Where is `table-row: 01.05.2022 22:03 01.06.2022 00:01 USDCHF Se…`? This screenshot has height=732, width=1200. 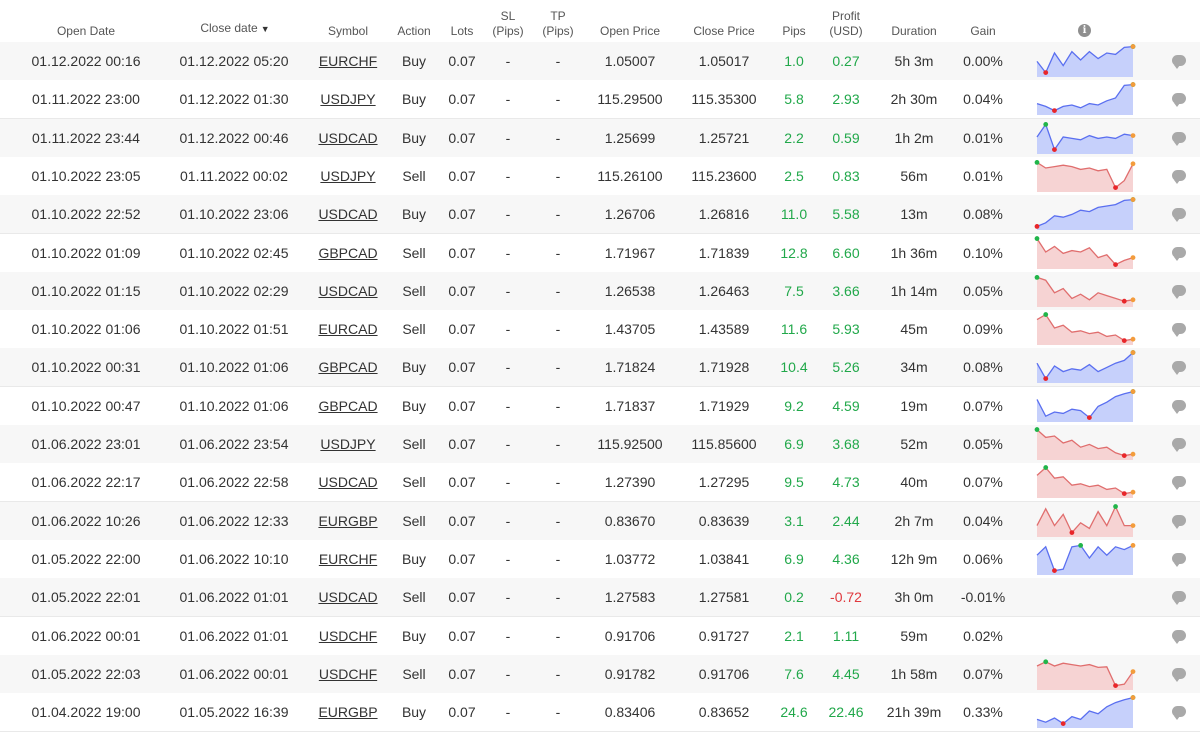
table-row: 01.05.2022 22:03 01.06.2022 00:01 USDCHF Se… is located at coordinates (600, 674).